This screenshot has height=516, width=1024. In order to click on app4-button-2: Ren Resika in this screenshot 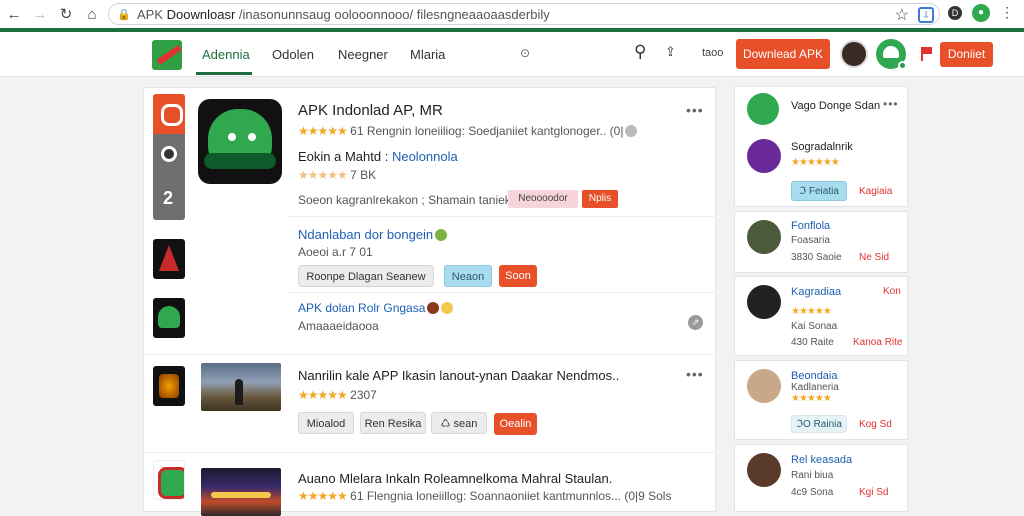, I will do `click(393, 423)`.